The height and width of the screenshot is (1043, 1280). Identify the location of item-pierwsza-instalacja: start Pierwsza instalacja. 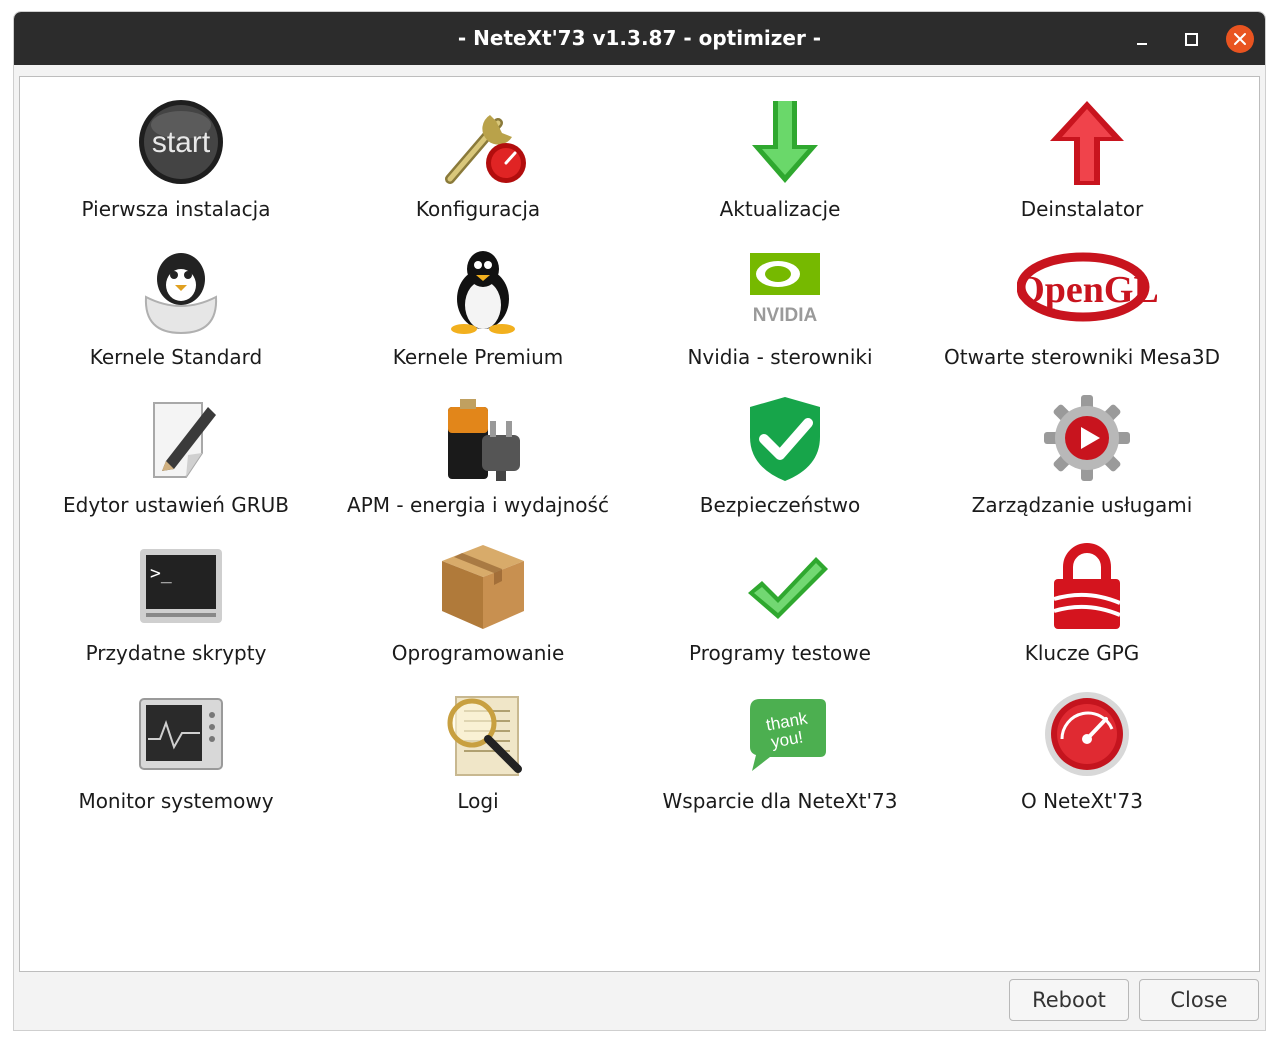
(176, 157).